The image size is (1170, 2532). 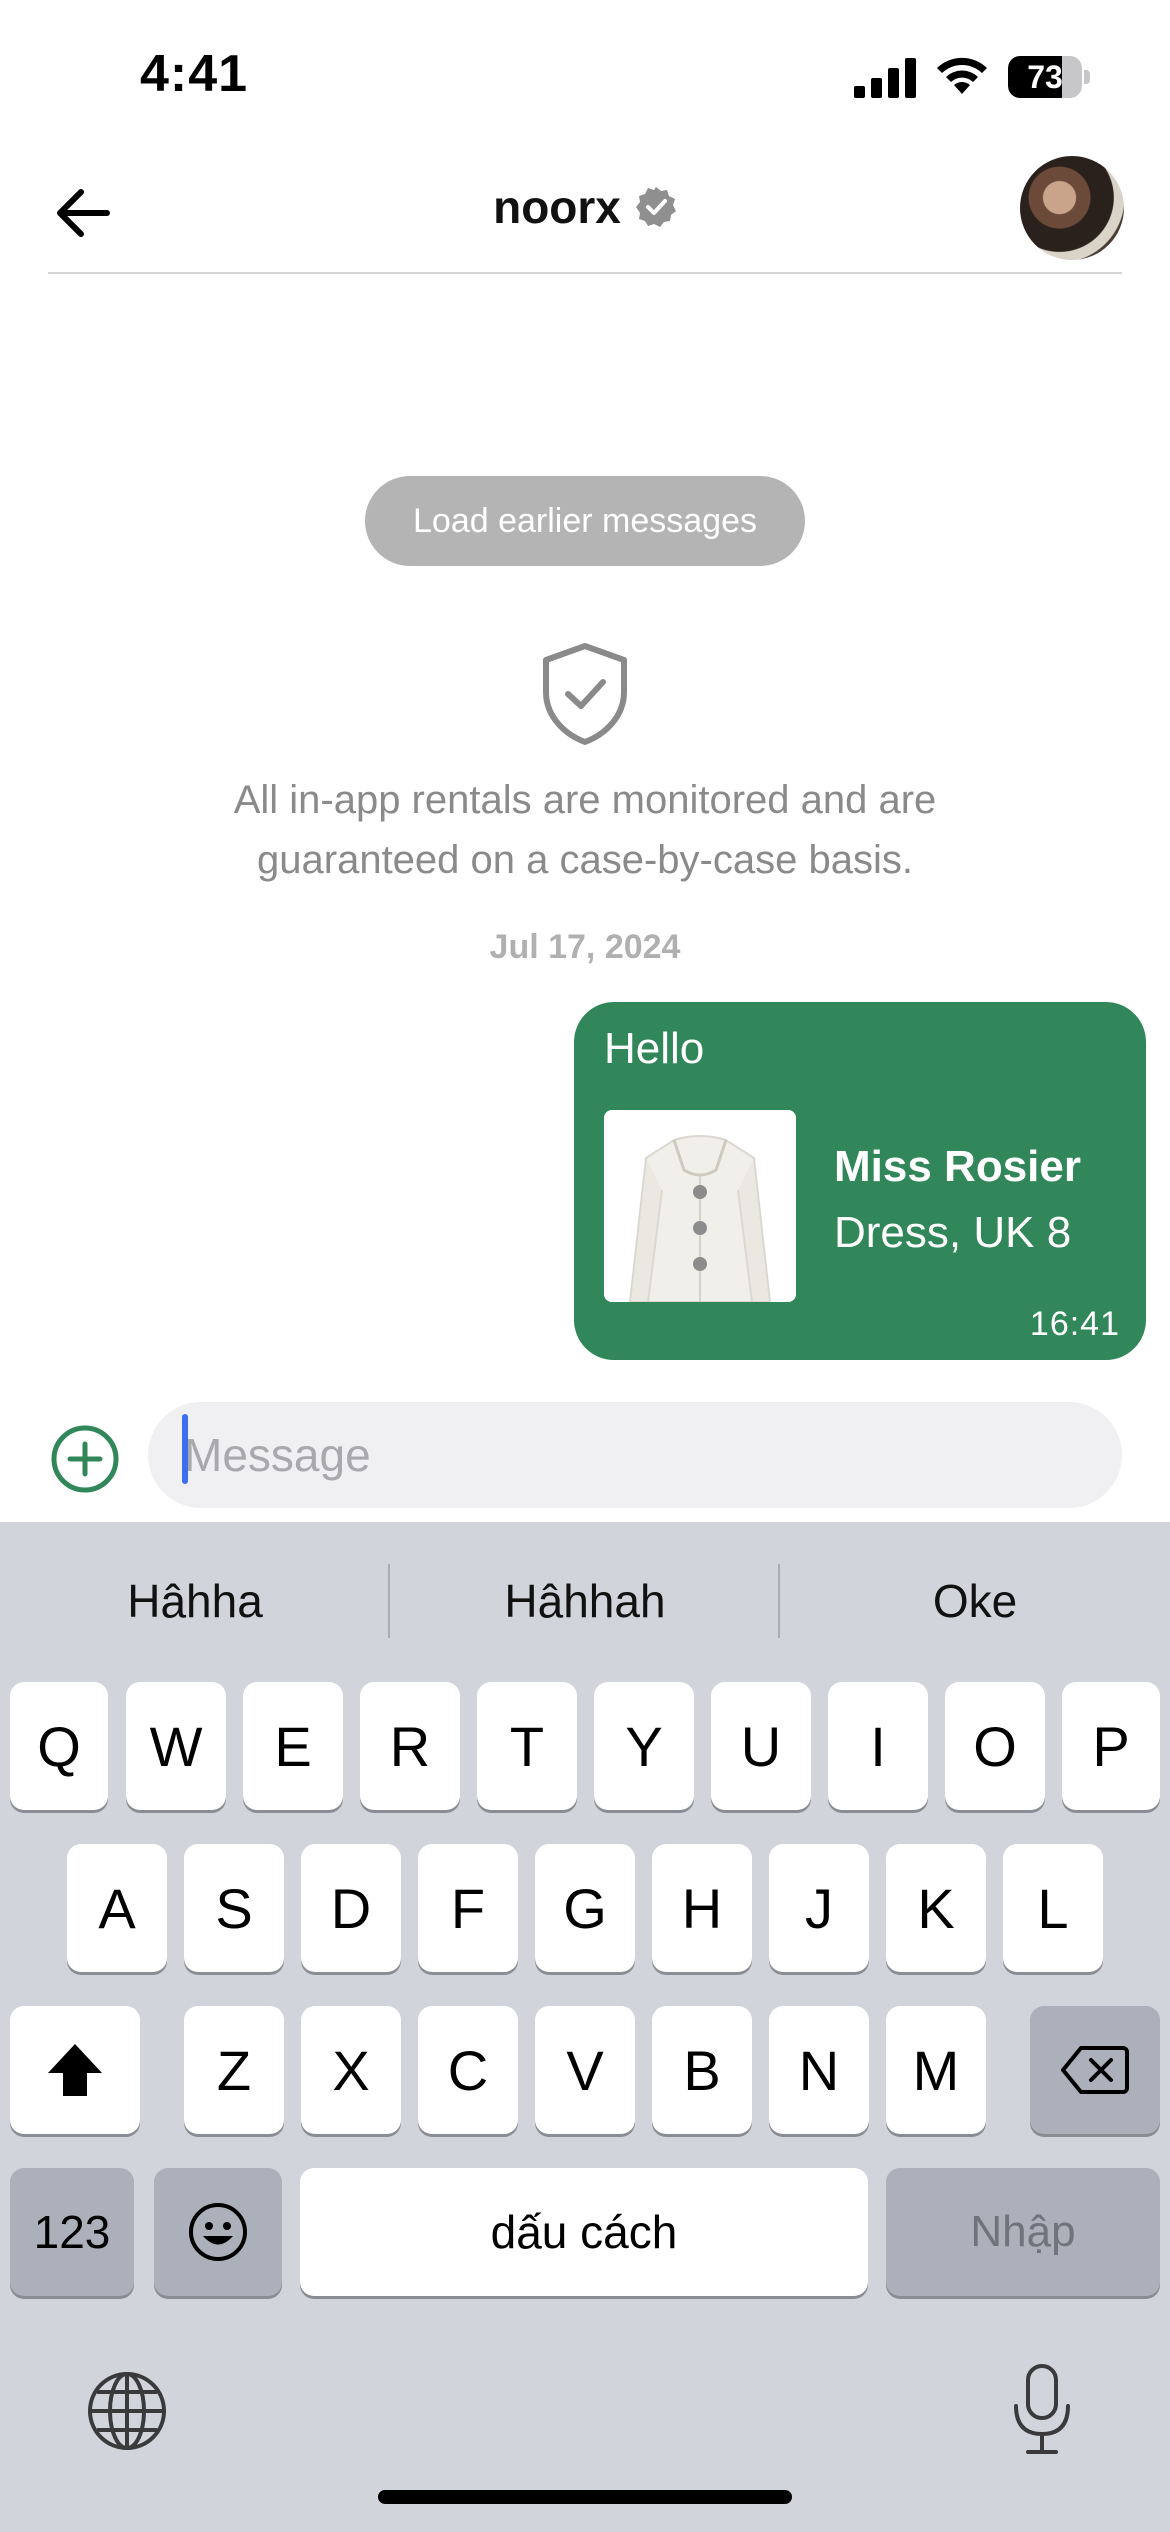 I want to click on key-e: E, so click(x=293, y=1746).